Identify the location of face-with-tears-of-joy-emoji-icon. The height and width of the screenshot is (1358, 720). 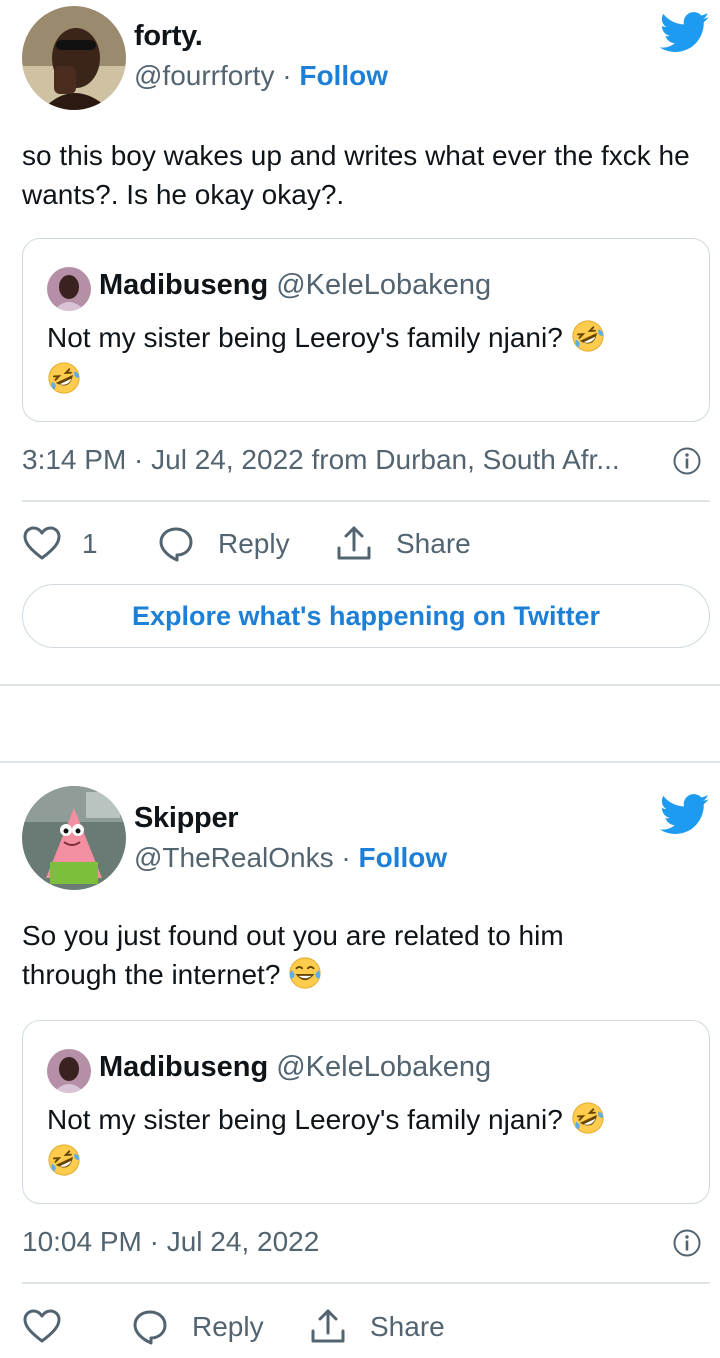
(305, 973).